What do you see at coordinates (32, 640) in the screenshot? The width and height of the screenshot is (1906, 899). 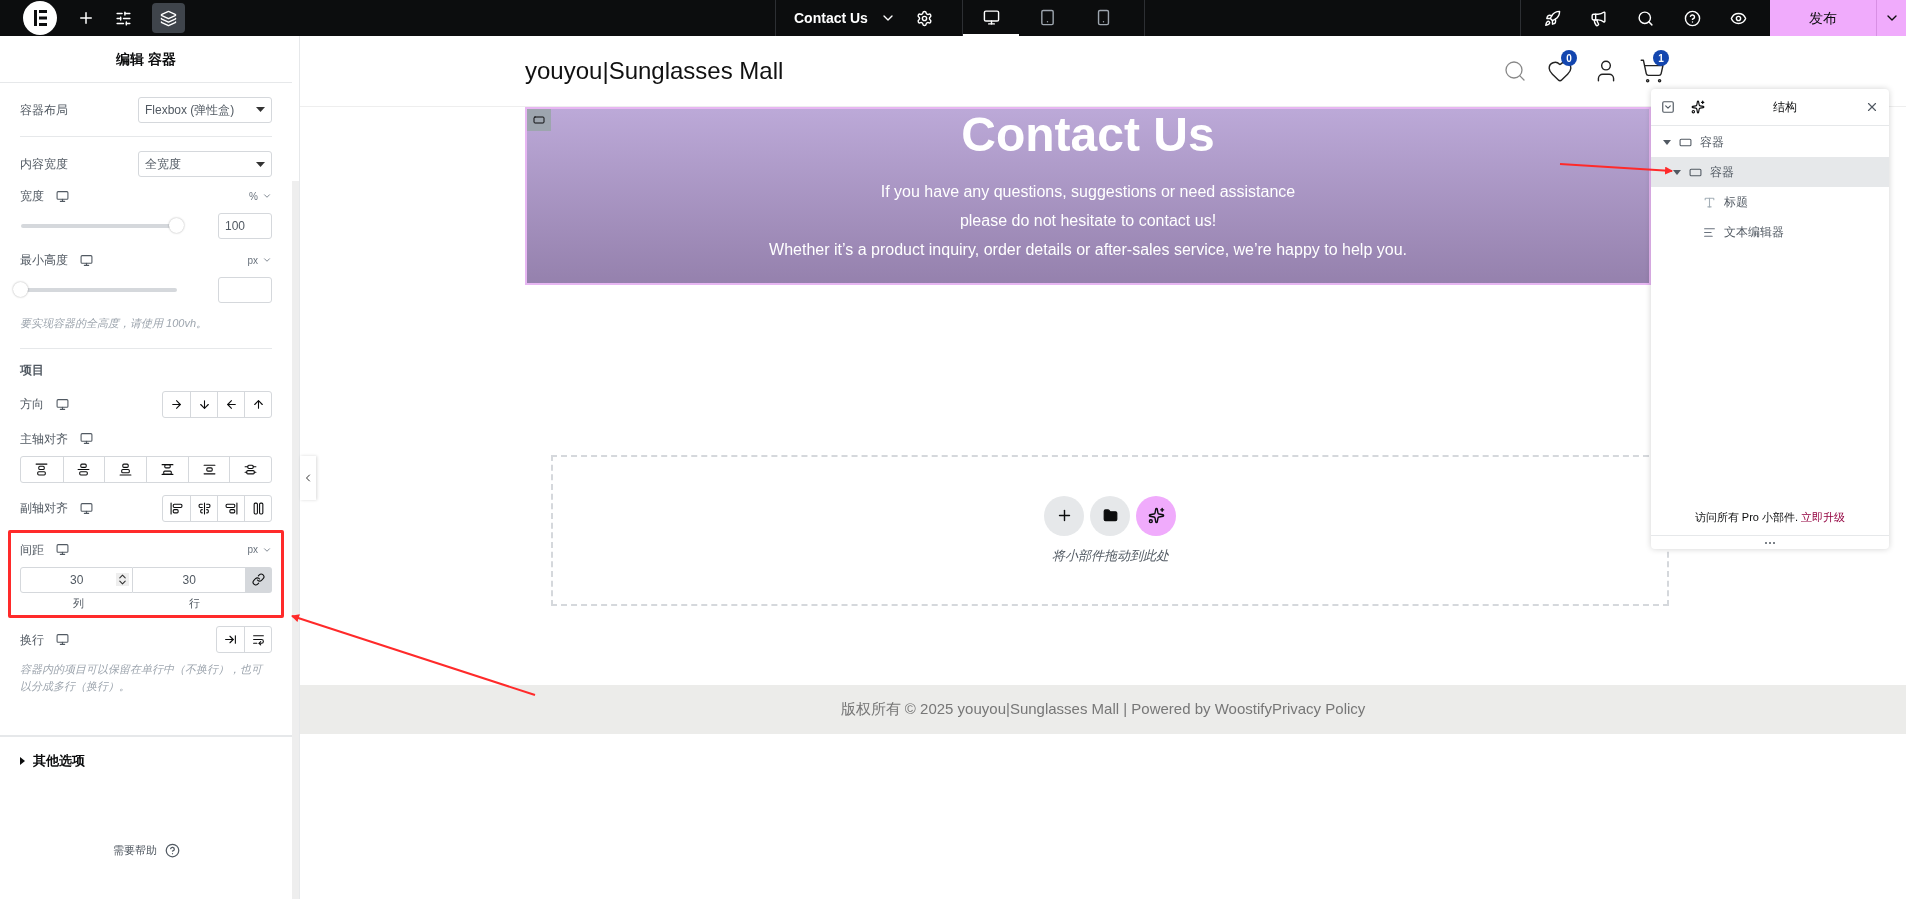 I see `control-label: 换行` at bounding box center [32, 640].